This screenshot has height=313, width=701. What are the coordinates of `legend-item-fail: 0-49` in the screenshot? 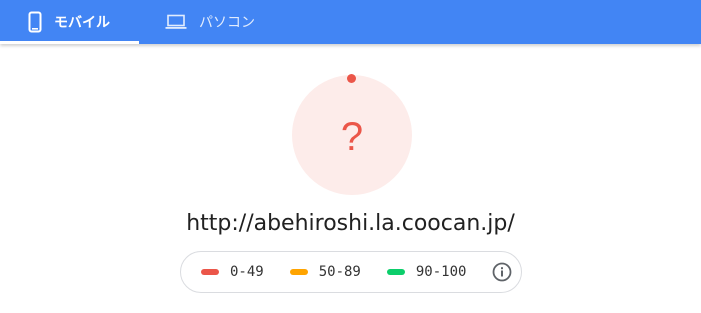 It's located at (232, 272).